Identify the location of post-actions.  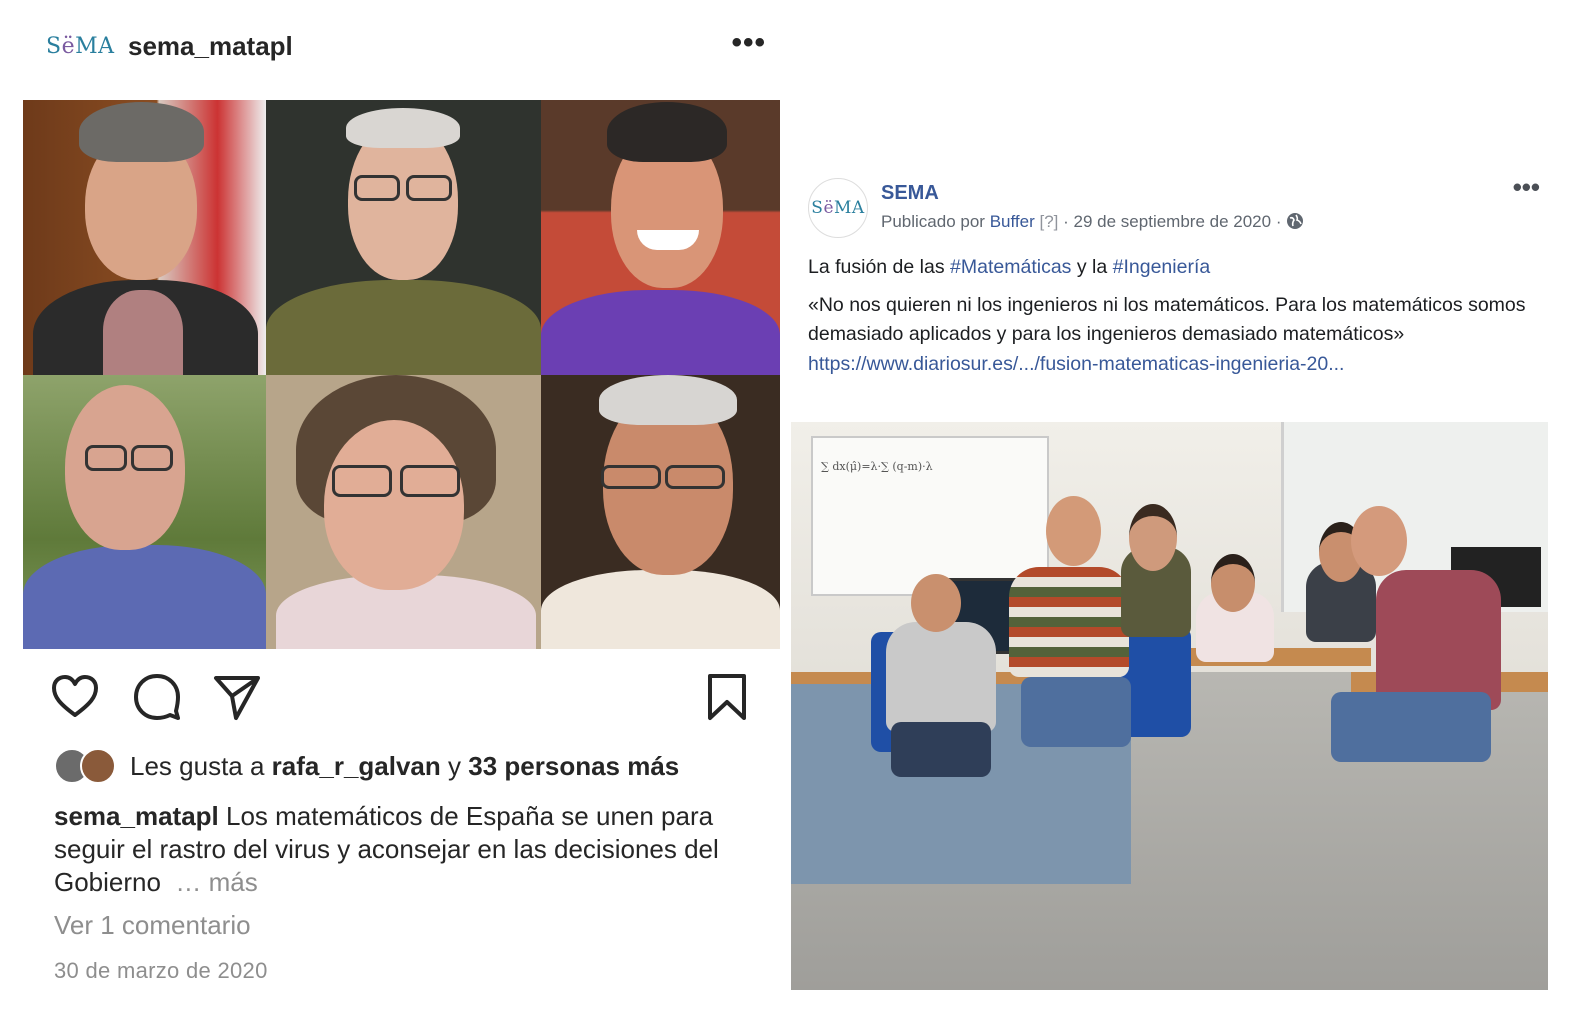
(400, 698).